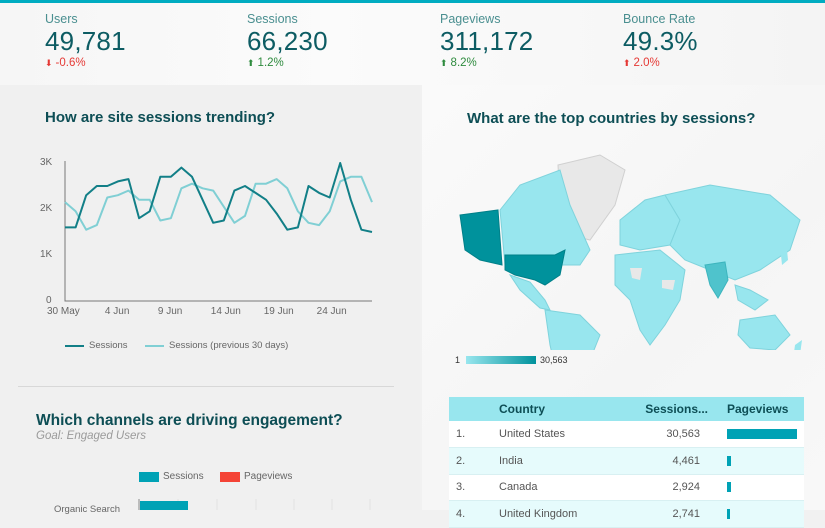 The image size is (825, 528). I want to click on down-arrow-icon: ⬇, so click(49, 63).